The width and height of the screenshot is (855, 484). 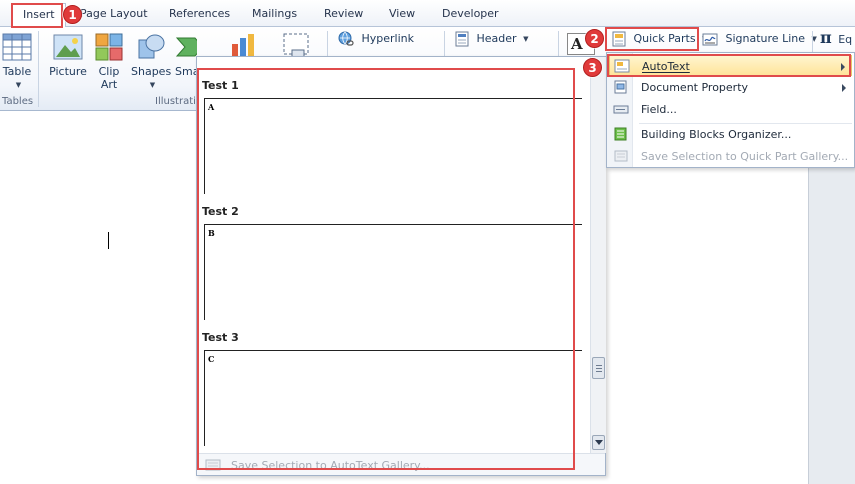 What do you see at coordinates (17, 47) in the screenshot?
I see `table-icon` at bounding box center [17, 47].